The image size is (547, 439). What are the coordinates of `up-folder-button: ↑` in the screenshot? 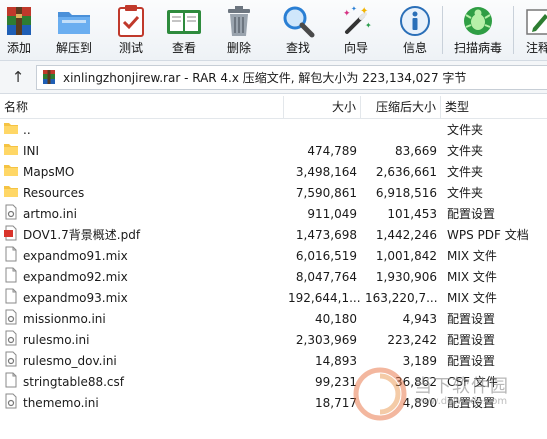 It's located at (18, 77).